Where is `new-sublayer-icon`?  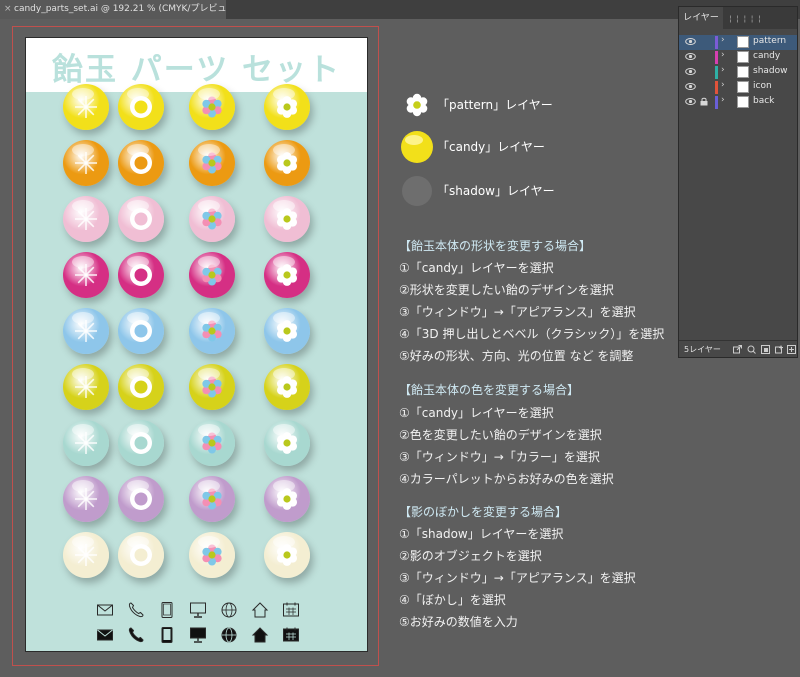
new-sublayer-icon is located at coordinates (779, 349).